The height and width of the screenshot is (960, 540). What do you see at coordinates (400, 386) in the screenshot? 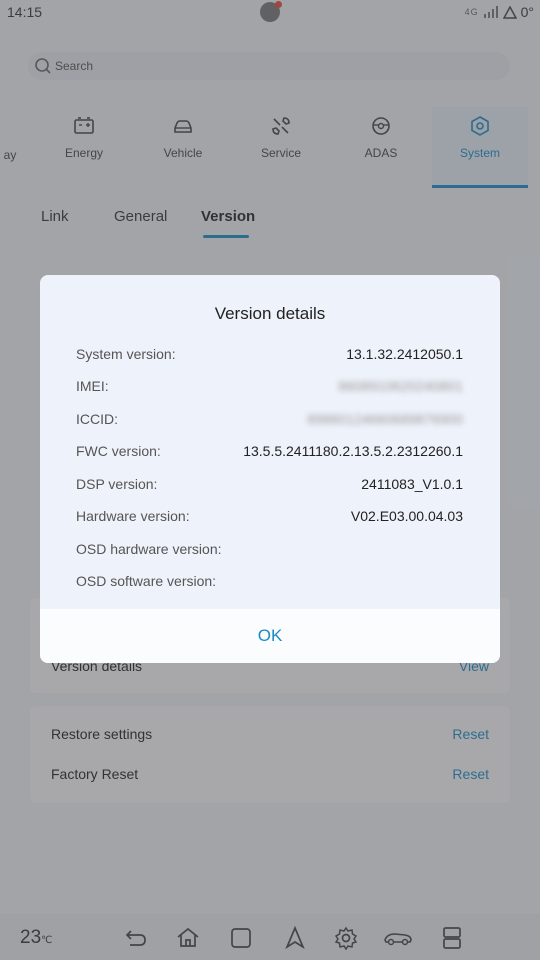
I see `row-value-obscured: 8608910620240801` at bounding box center [400, 386].